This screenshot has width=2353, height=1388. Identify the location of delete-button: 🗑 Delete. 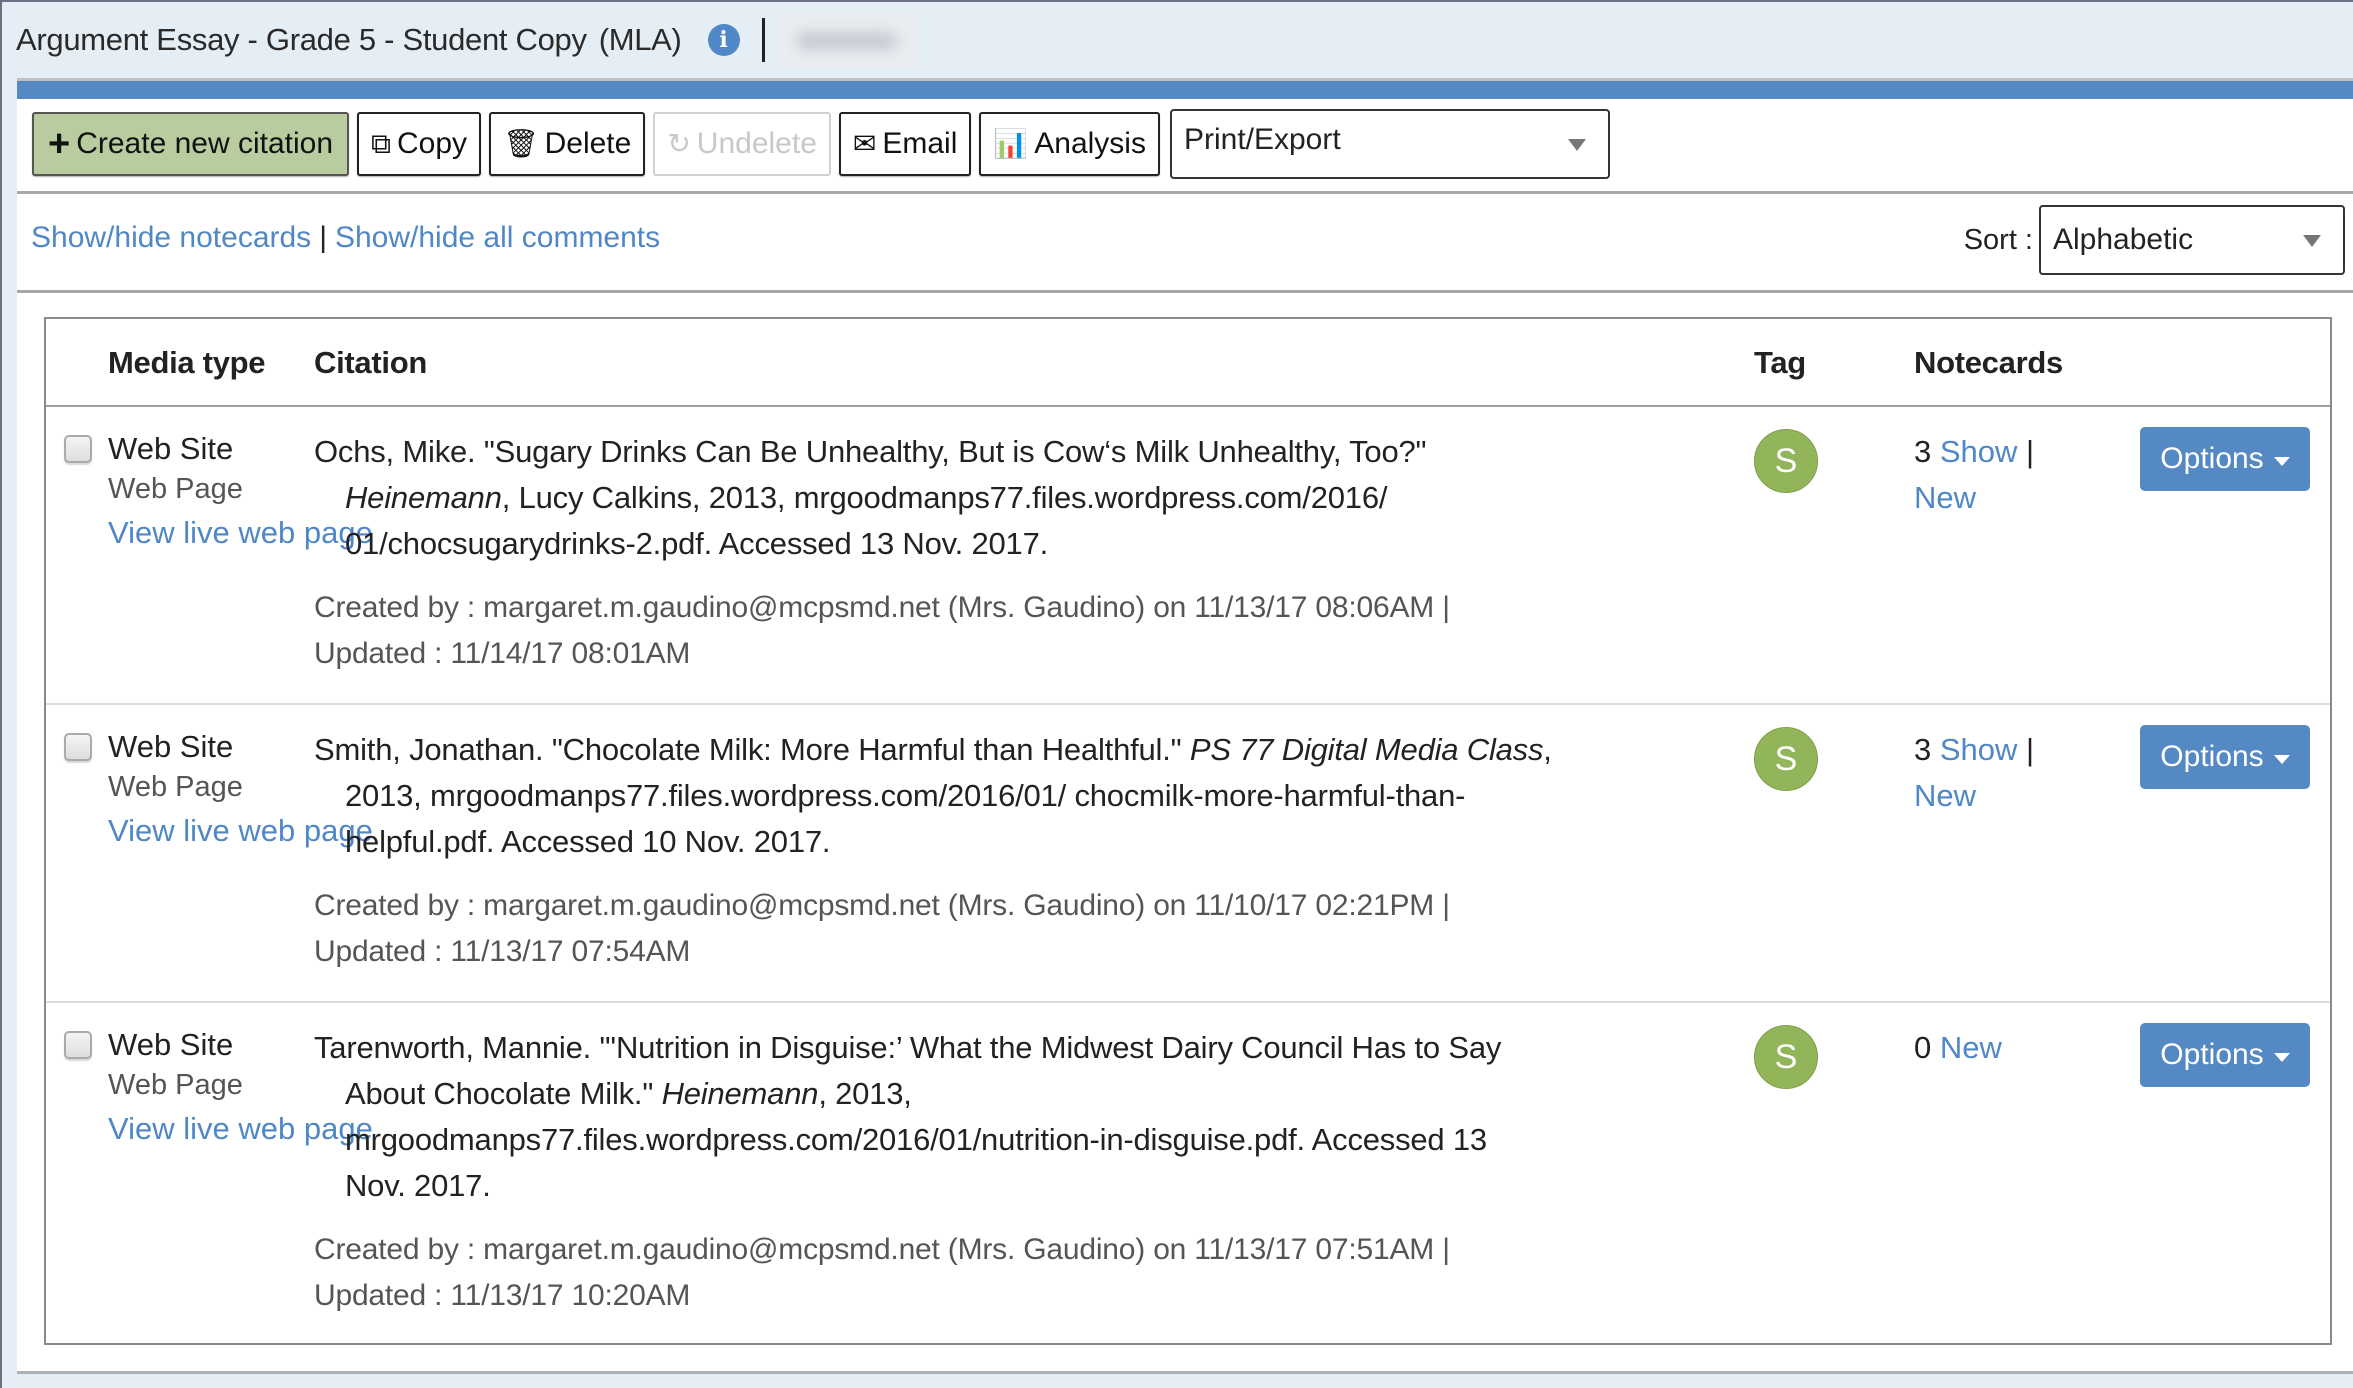
(567, 144).